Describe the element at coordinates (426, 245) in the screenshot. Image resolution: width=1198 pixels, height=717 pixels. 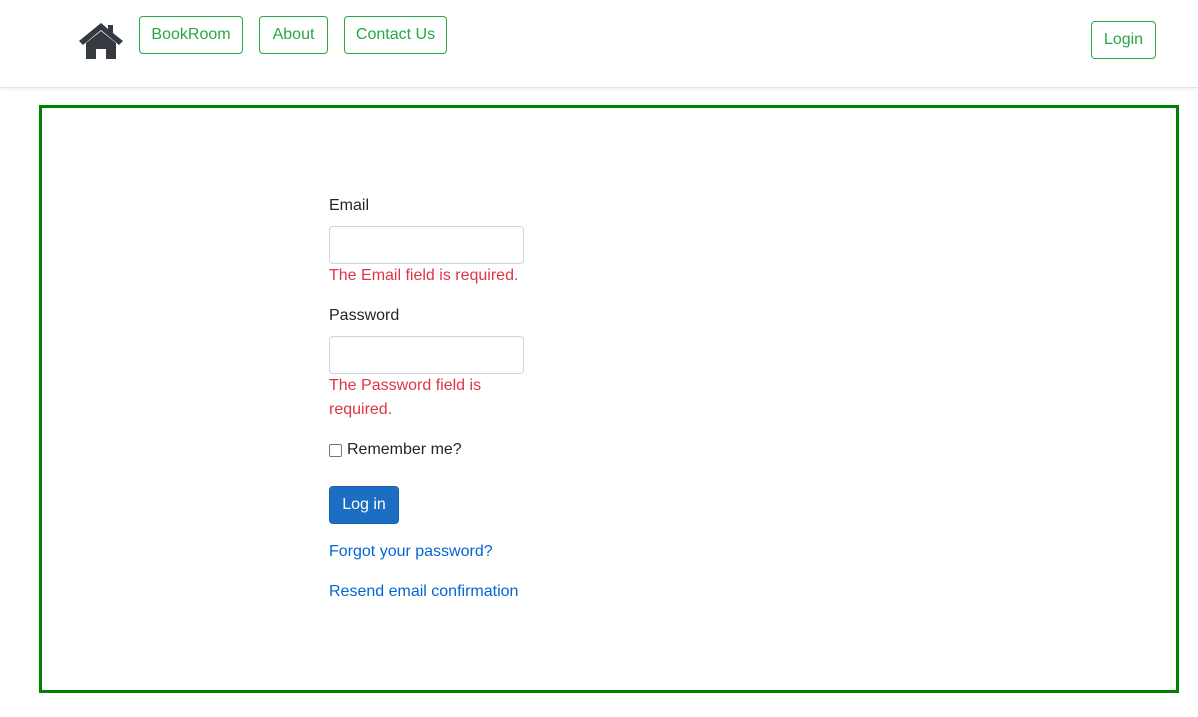
I see `email-field` at that location.